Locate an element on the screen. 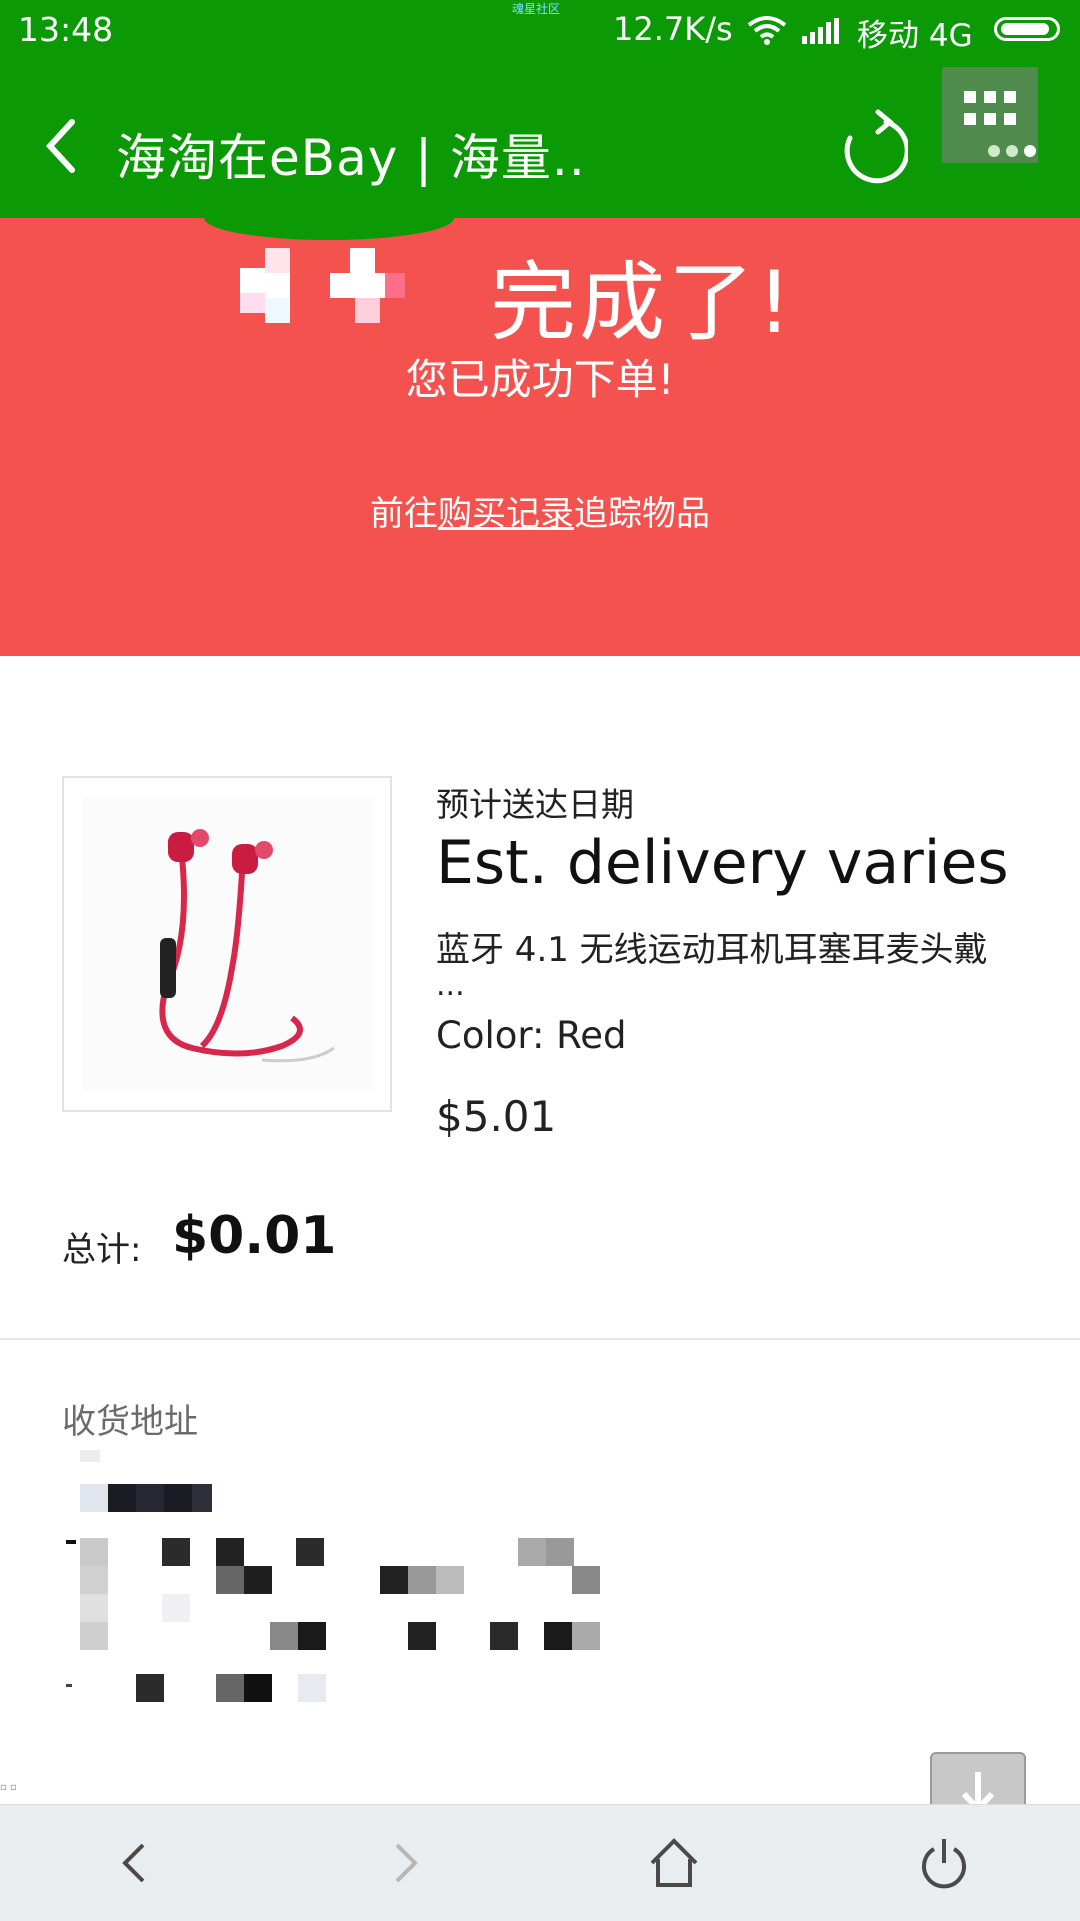 The height and width of the screenshot is (1921, 1080). back-chevron-icon is located at coordinates (62, 146).